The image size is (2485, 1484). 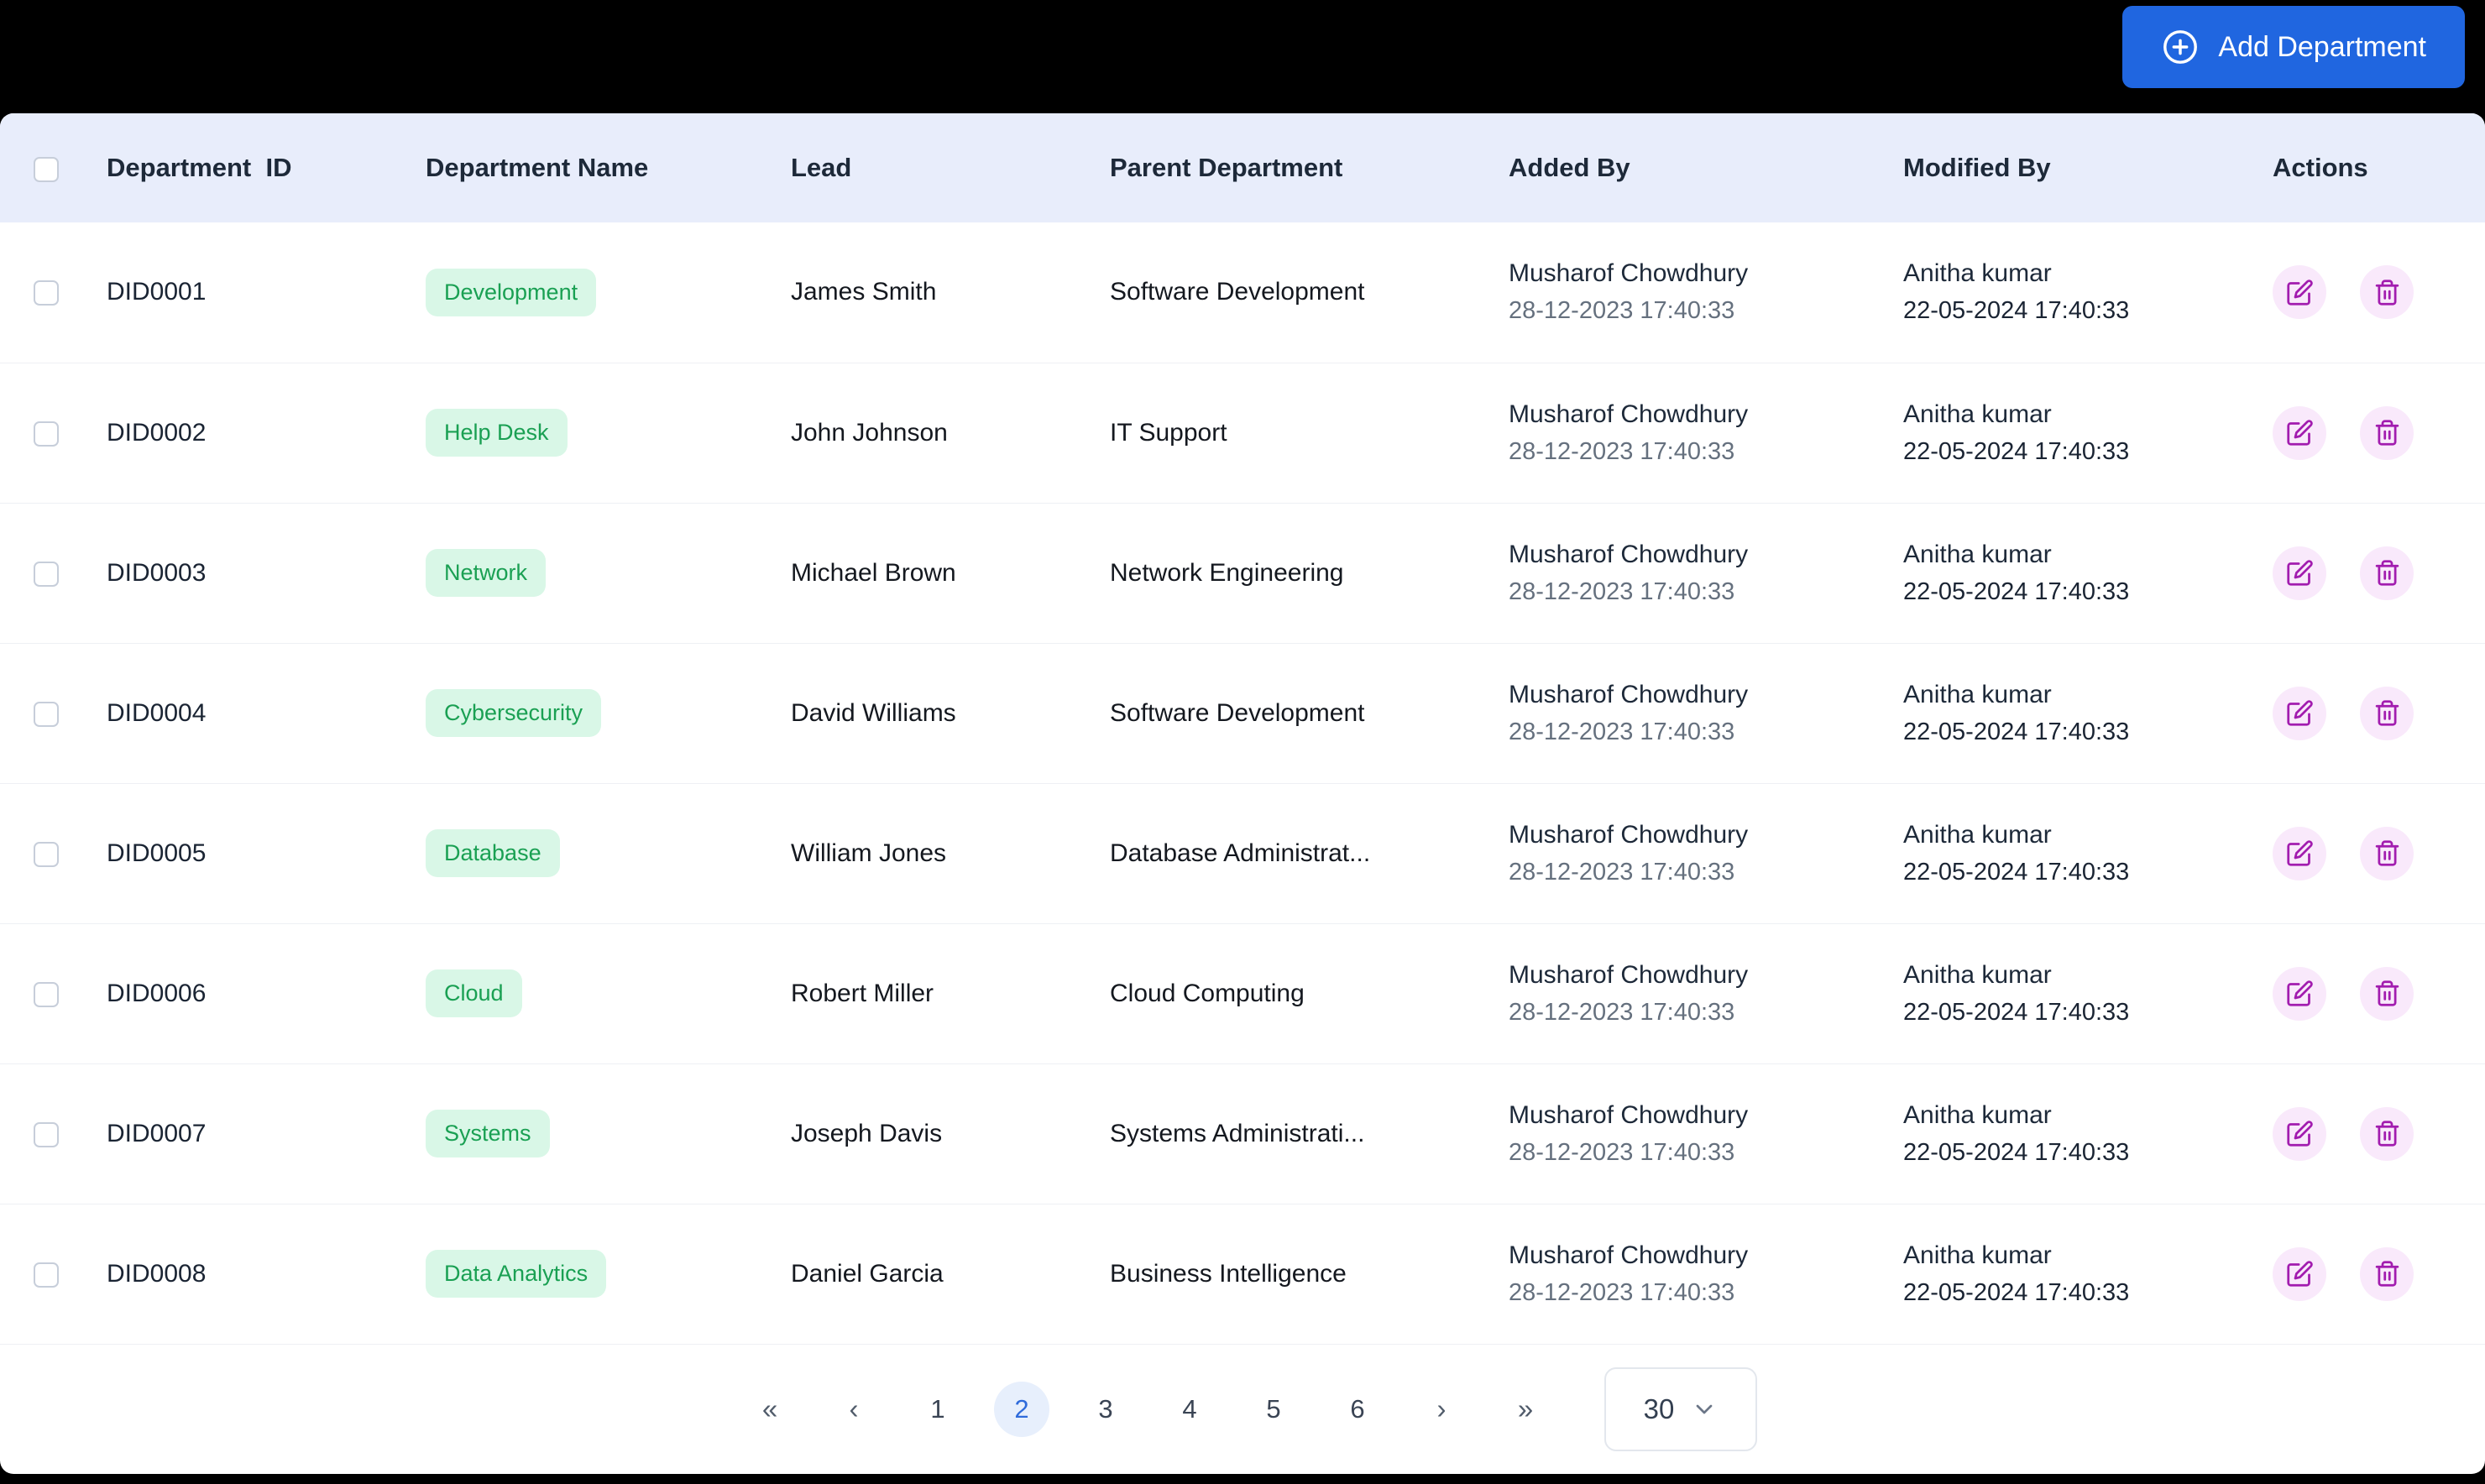 I want to click on department-name-cell: Cybersecurity, so click(x=577, y=713).